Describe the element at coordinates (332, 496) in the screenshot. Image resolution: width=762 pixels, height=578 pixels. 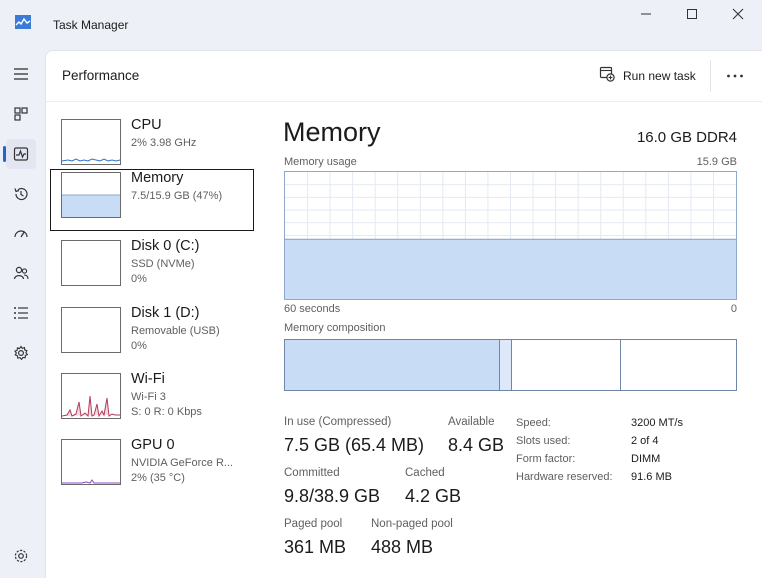
I see `committed-value: 9.8/38.9 GB` at that location.